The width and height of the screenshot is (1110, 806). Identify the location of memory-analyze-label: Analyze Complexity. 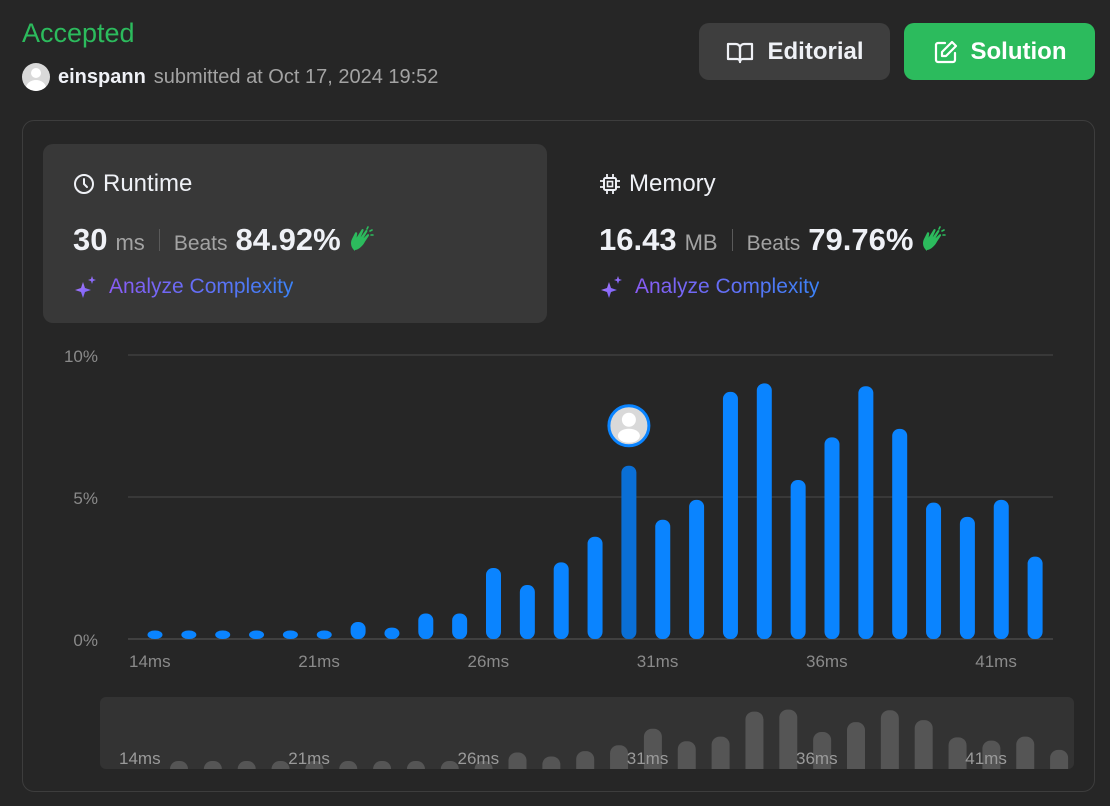
(727, 286).